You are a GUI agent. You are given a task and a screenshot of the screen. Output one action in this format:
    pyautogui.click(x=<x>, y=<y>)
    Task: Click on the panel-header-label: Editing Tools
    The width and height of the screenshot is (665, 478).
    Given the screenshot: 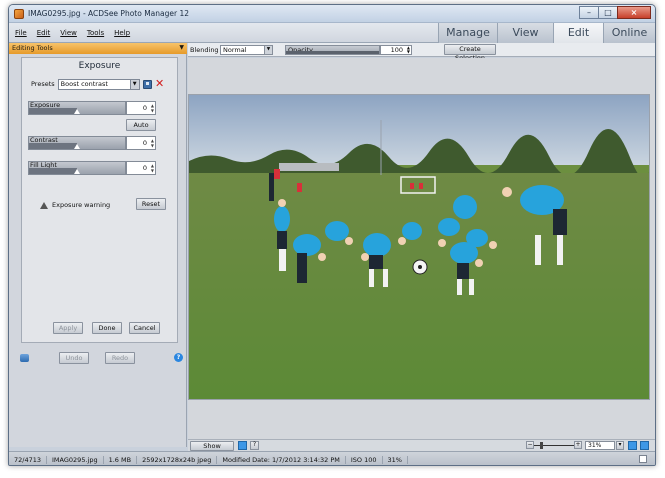 What is the action you would take?
    pyautogui.click(x=32, y=48)
    